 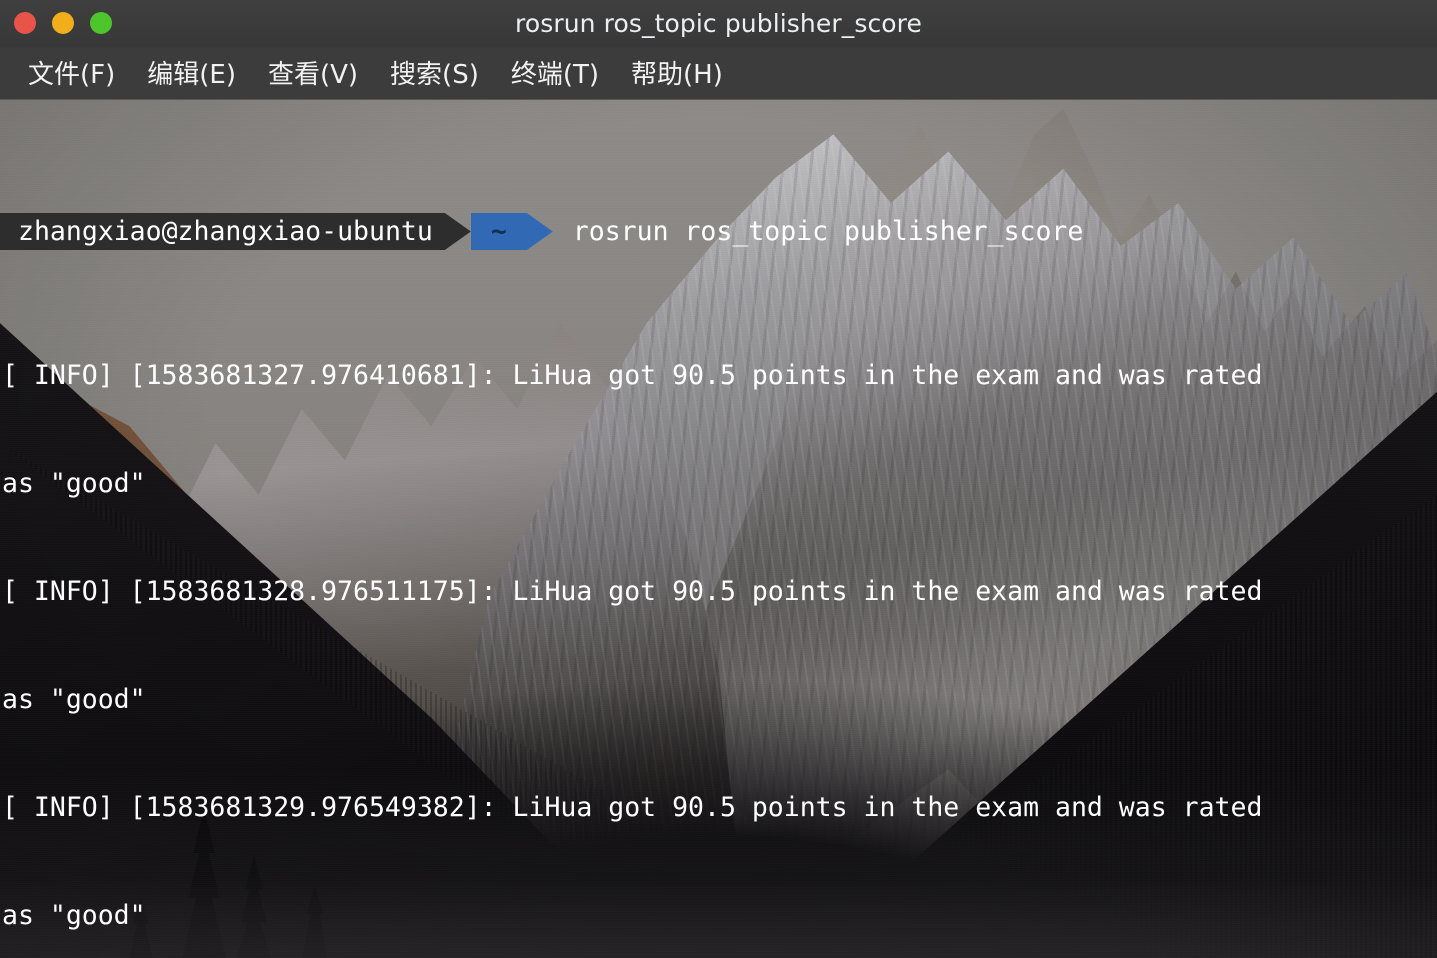 What do you see at coordinates (555, 73) in the screenshot?
I see `menu-item-terminal: 终端(T)` at bounding box center [555, 73].